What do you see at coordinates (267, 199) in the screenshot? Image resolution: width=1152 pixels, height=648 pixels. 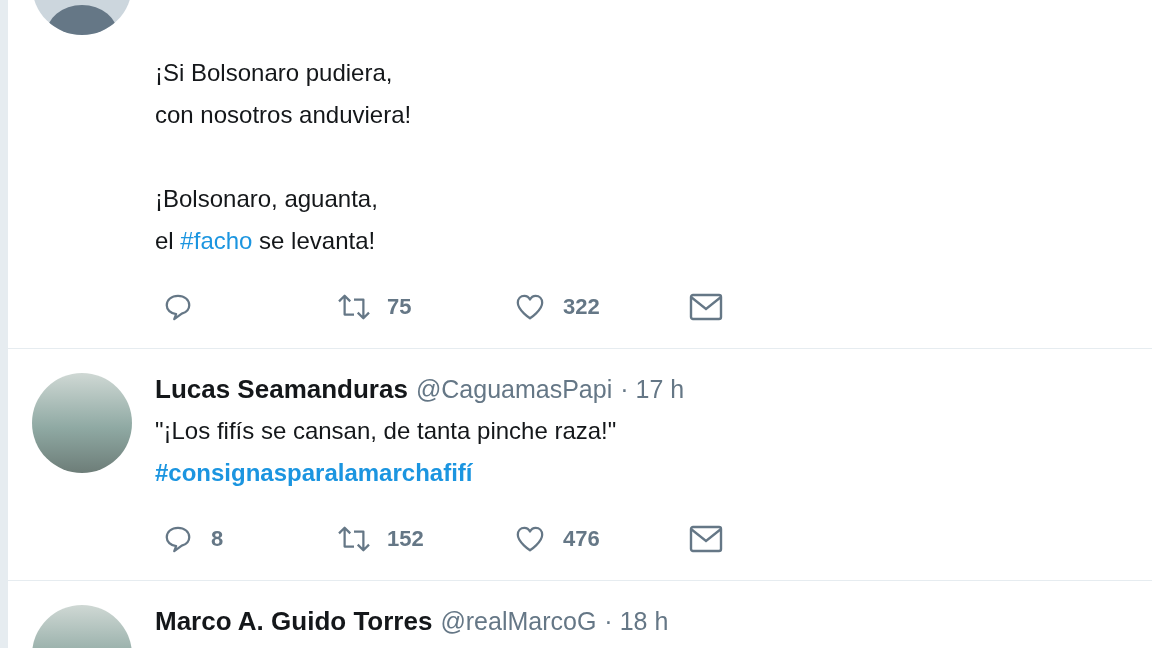 I see `tweet-text-line: ¡Bolsonaro, aguanta,` at bounding box center [267, 199].